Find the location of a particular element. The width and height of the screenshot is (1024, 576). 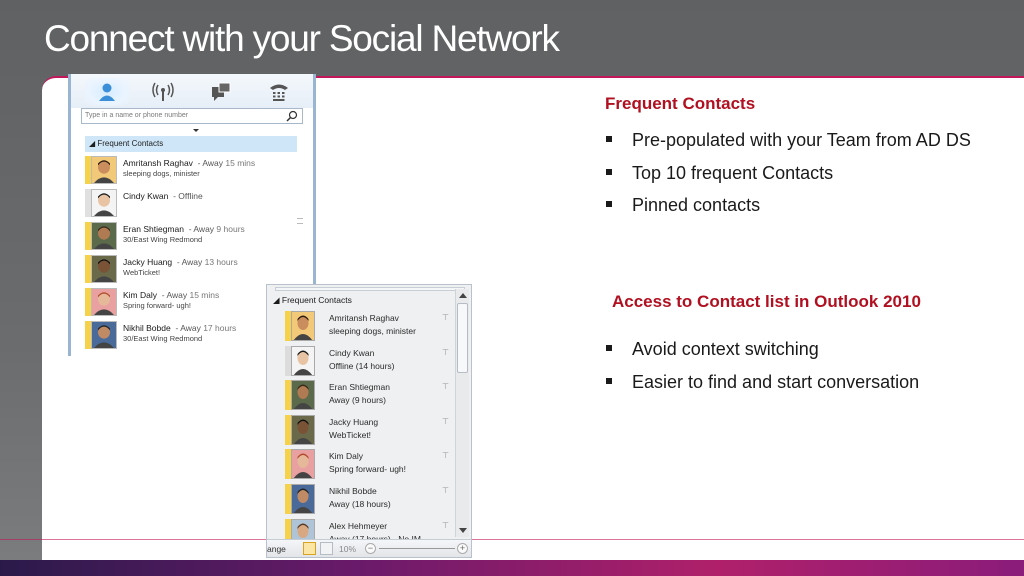

contact-name-line: Eran Shtiegman - Away 9 hours is located at coordinates (184, 229).